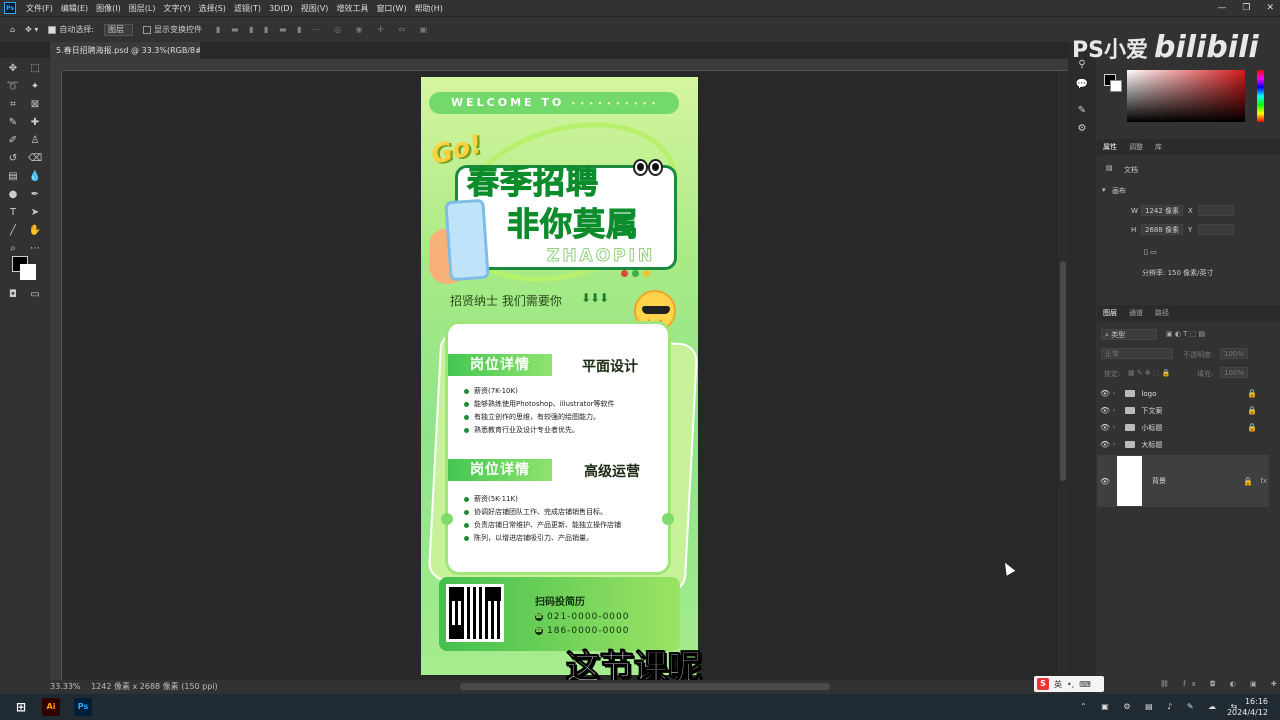 The height and width of the screenshot is (720, 1280). What do you see at coordinates (35, 141) in the screenshot?
I see `clone-stamp-tool-icon: ♙` at bounding box center [35, 141].